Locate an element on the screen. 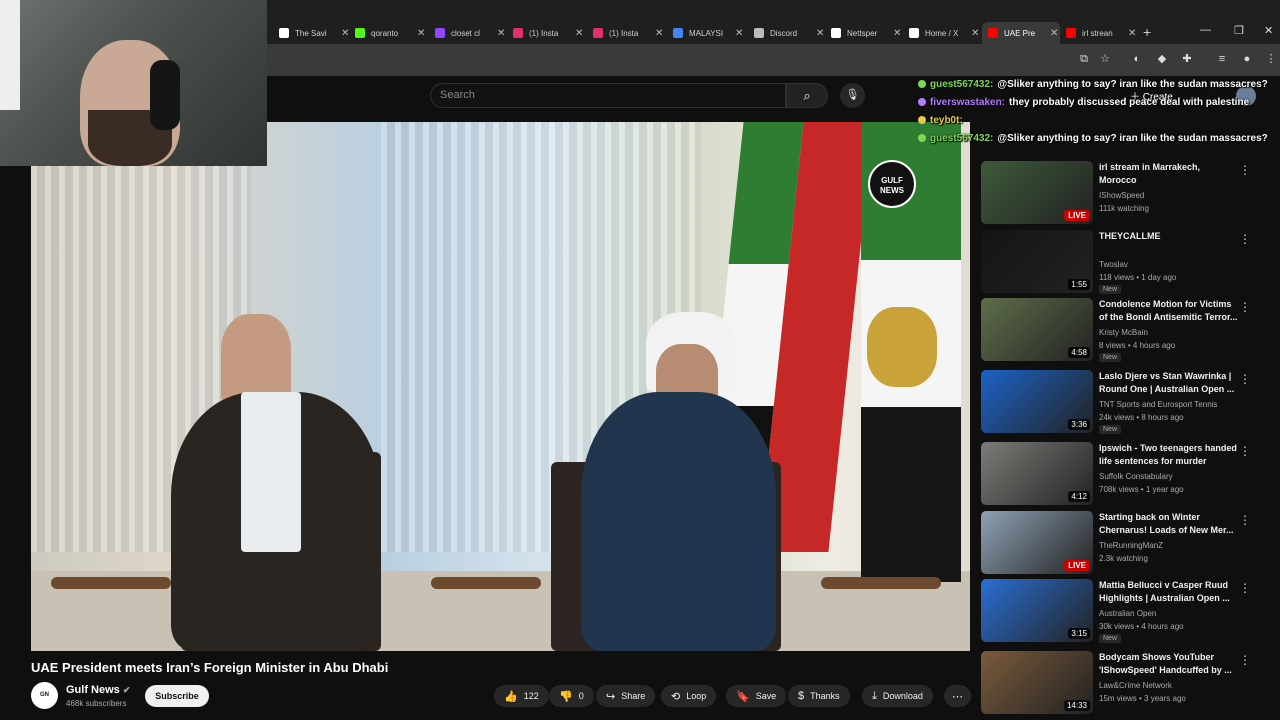 Image resolution: width=1280 pixels, height=720 pixels. browser-tab: Nettsper ✕ is located at coordinates (864, 33).